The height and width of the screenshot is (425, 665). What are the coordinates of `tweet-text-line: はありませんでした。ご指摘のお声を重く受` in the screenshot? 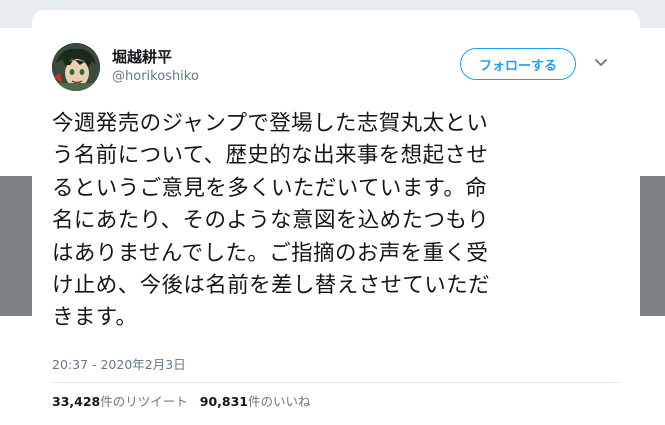 It's located at (270, 253).